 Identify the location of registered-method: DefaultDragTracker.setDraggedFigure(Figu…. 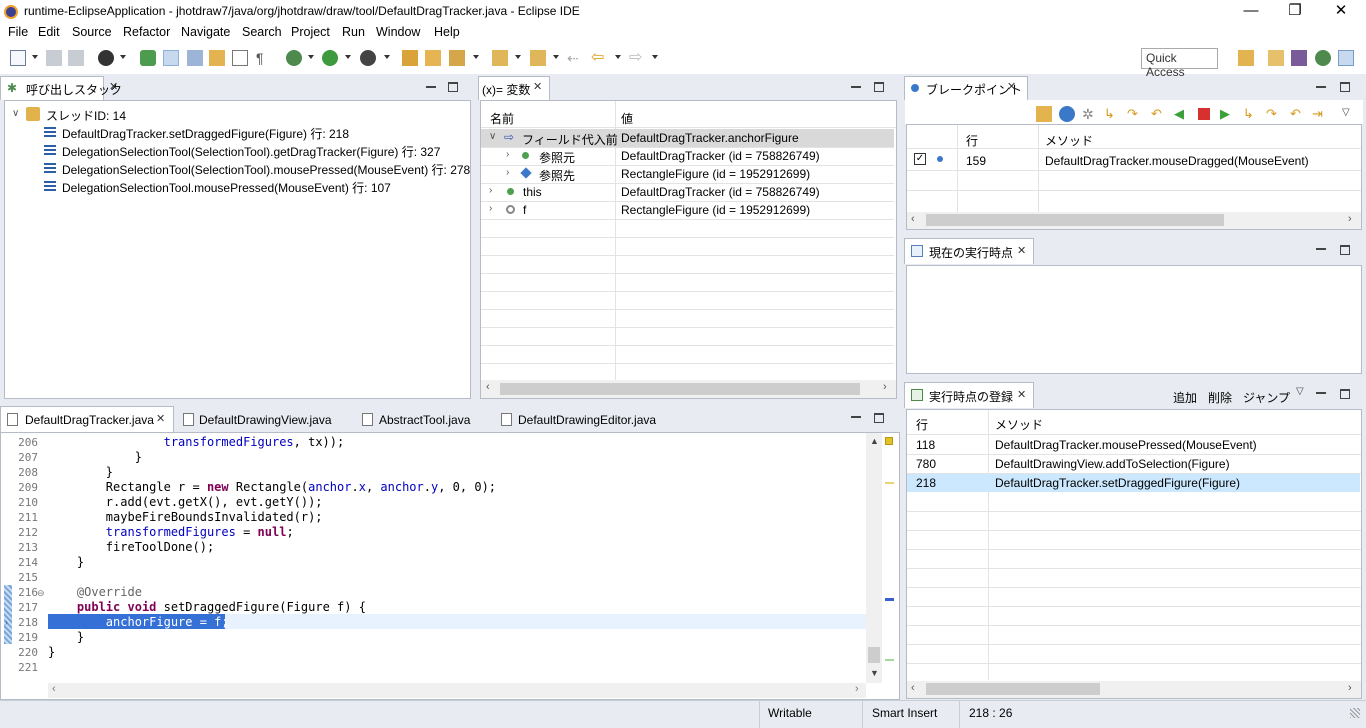
(1117, 483).